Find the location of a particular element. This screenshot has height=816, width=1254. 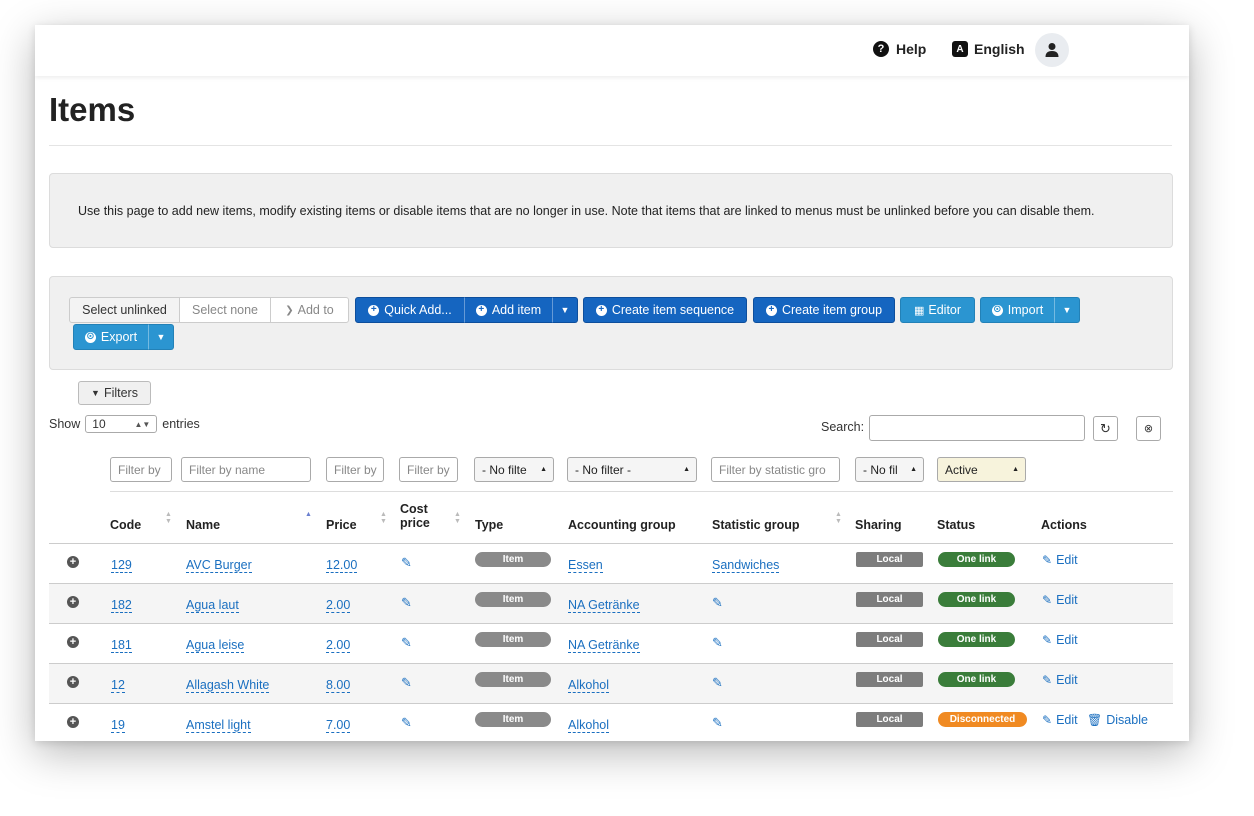

item-name: Agua laut is located at coordinates (212, 605).